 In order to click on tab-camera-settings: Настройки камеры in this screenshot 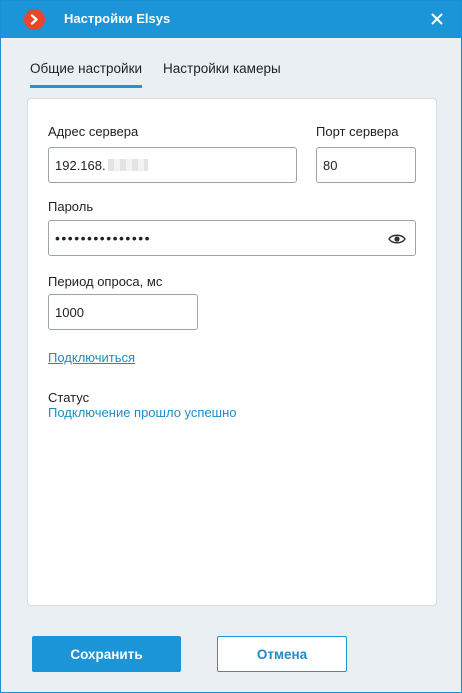, I will do `click(222, 68)`.